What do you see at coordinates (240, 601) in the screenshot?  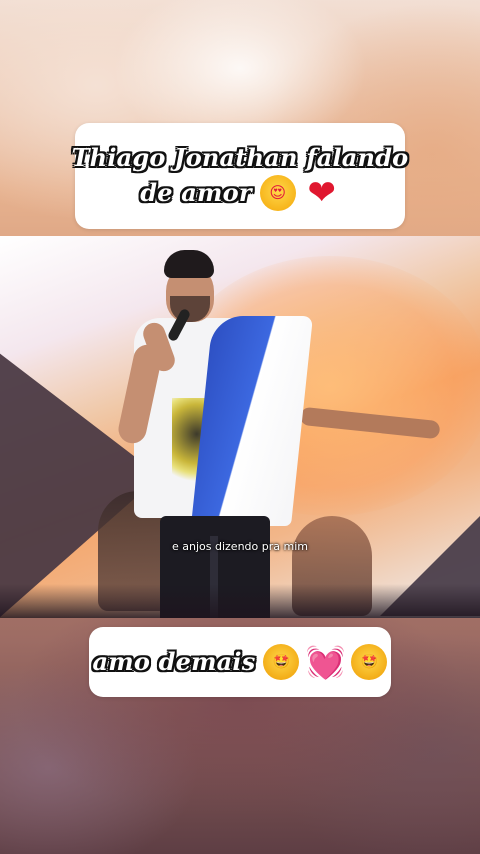 I see `crowd-silhouette` at bounding box center [240, 601].